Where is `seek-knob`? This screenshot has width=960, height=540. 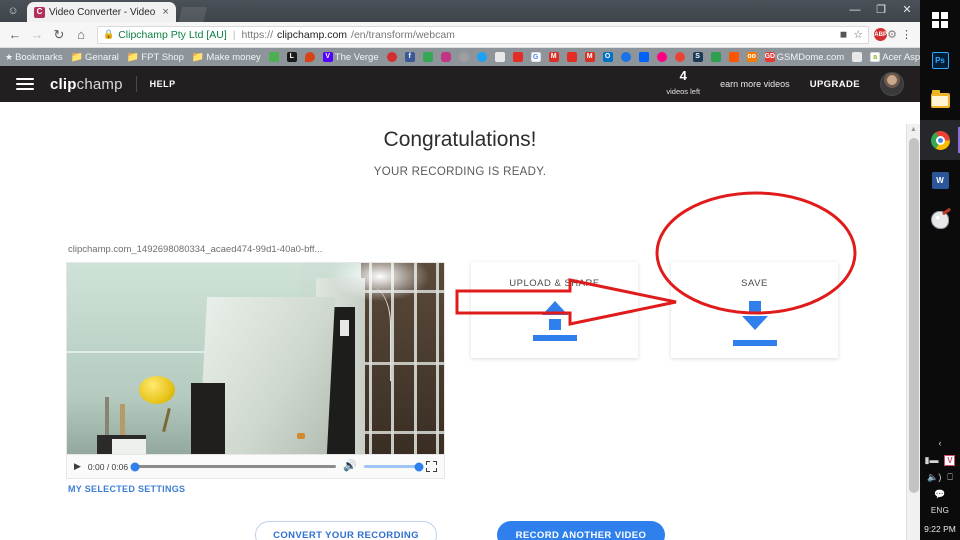
seek-knob is located at coordinates (135, 466).